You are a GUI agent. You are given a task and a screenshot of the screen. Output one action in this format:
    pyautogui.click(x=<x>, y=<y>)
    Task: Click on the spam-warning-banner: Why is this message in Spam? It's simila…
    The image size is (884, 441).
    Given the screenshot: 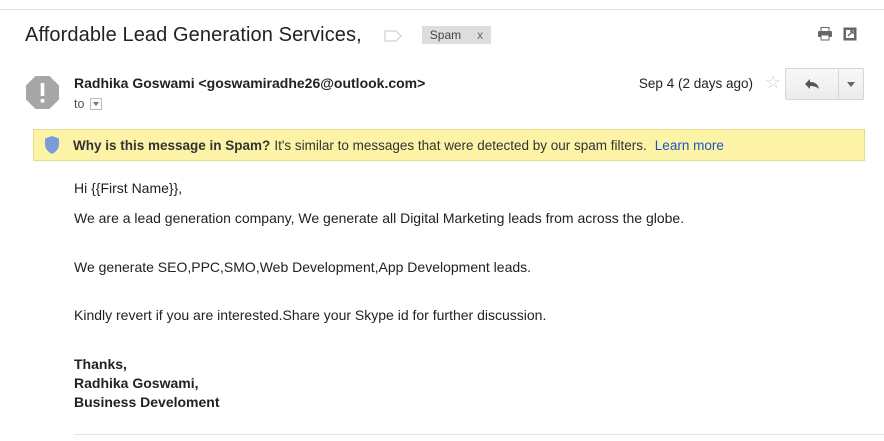 What is the action you would take?
    pyautogui.click(x=449, y=145)
    